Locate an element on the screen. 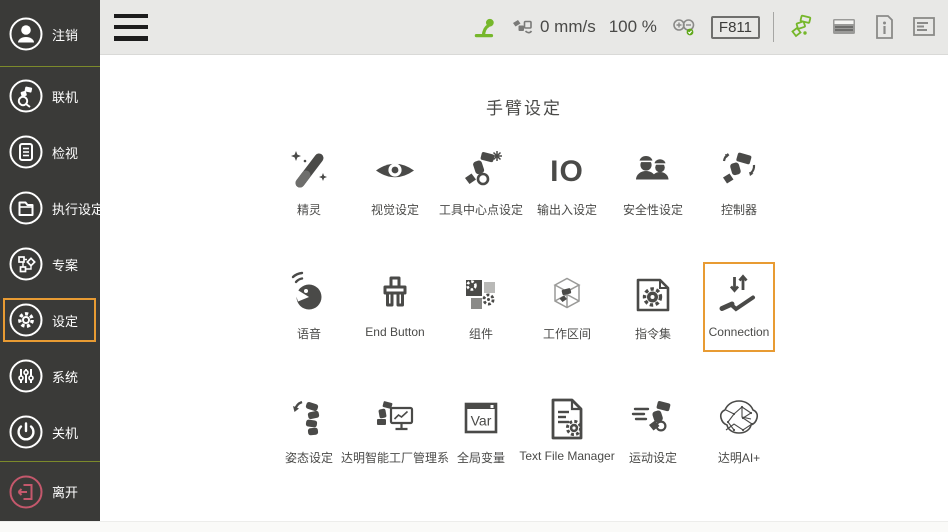  keyboard-icon is located at coordinates (844, 27).